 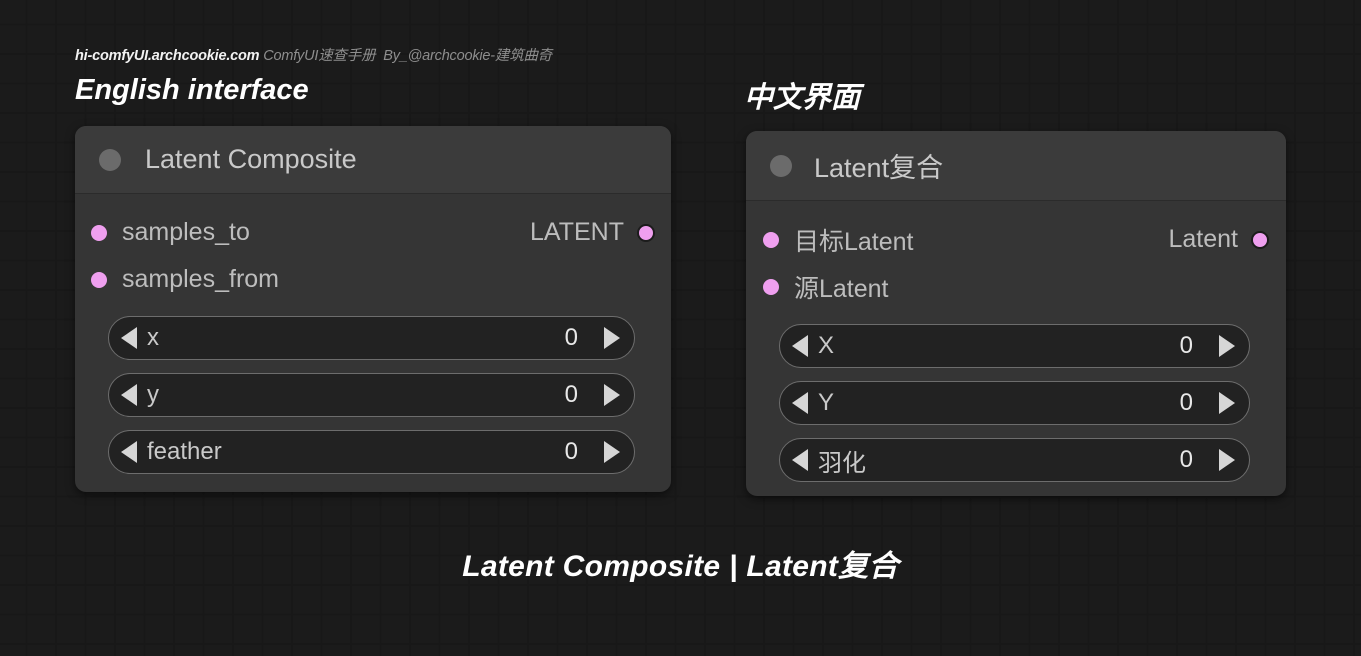 What do you see at coordinates (373, 160) in the screenshot?
I see `node-title-bar: Latent Composite` at bounding box center [373, 160].